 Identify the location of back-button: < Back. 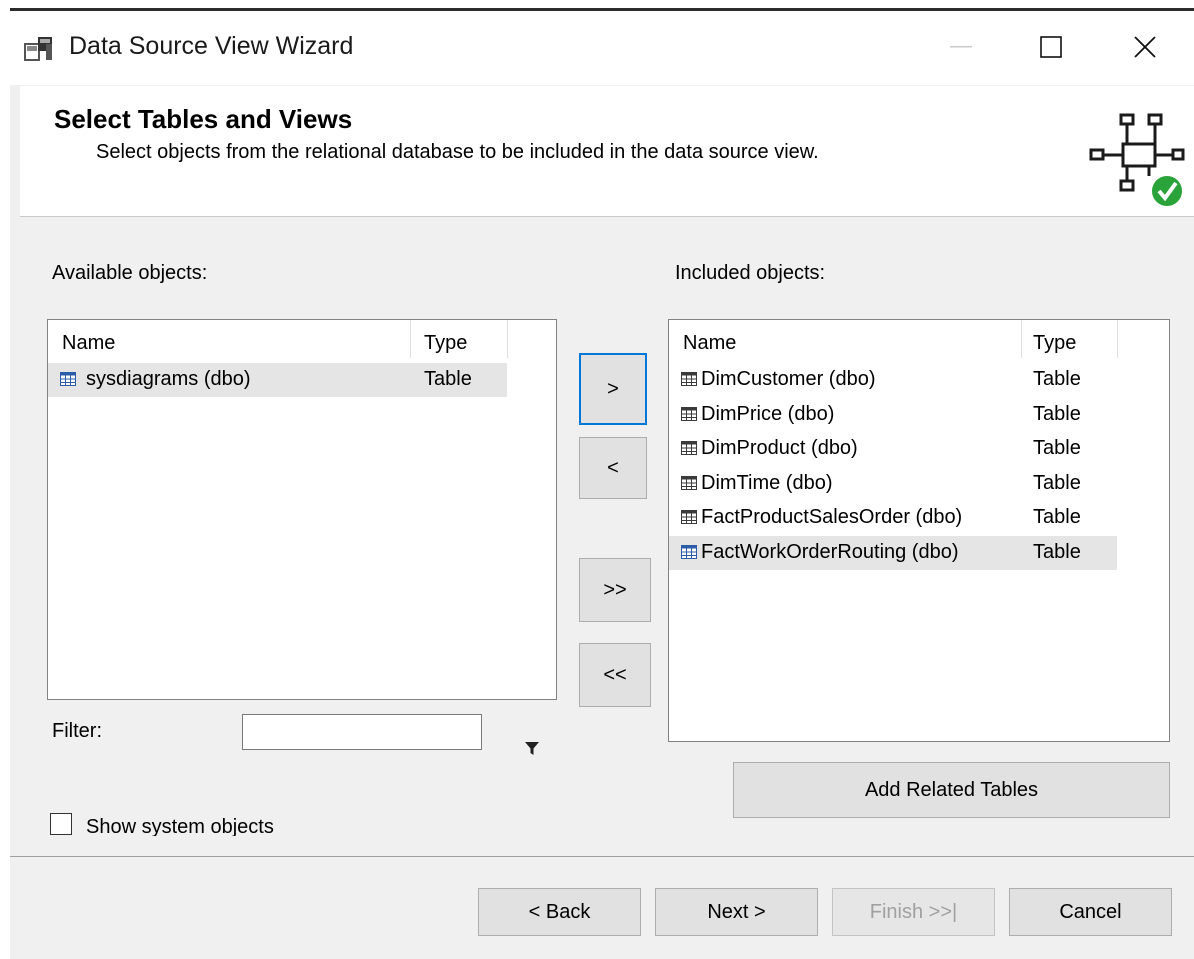
(559, 912).